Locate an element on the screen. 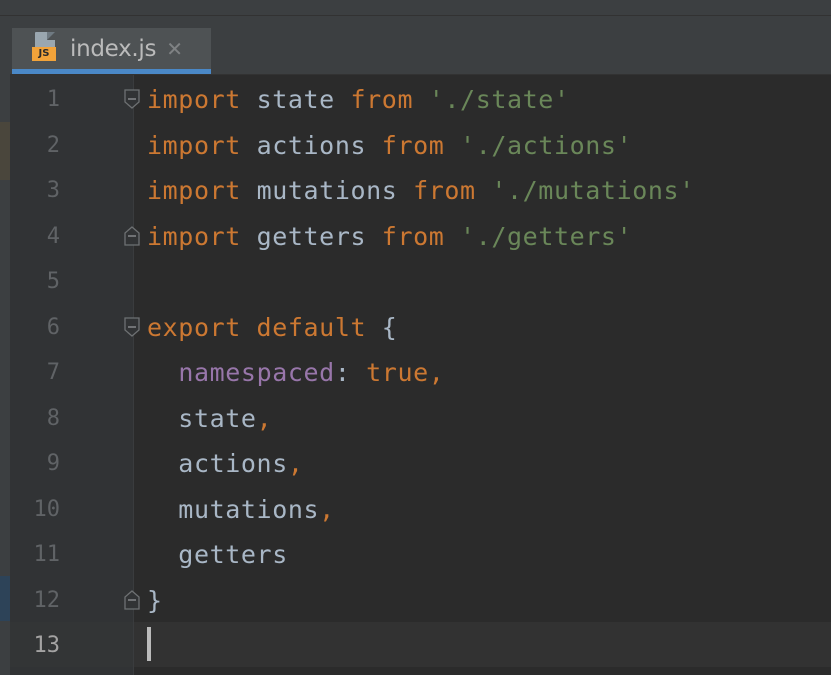  code-token: './state' is located at coordinates (491, 99).